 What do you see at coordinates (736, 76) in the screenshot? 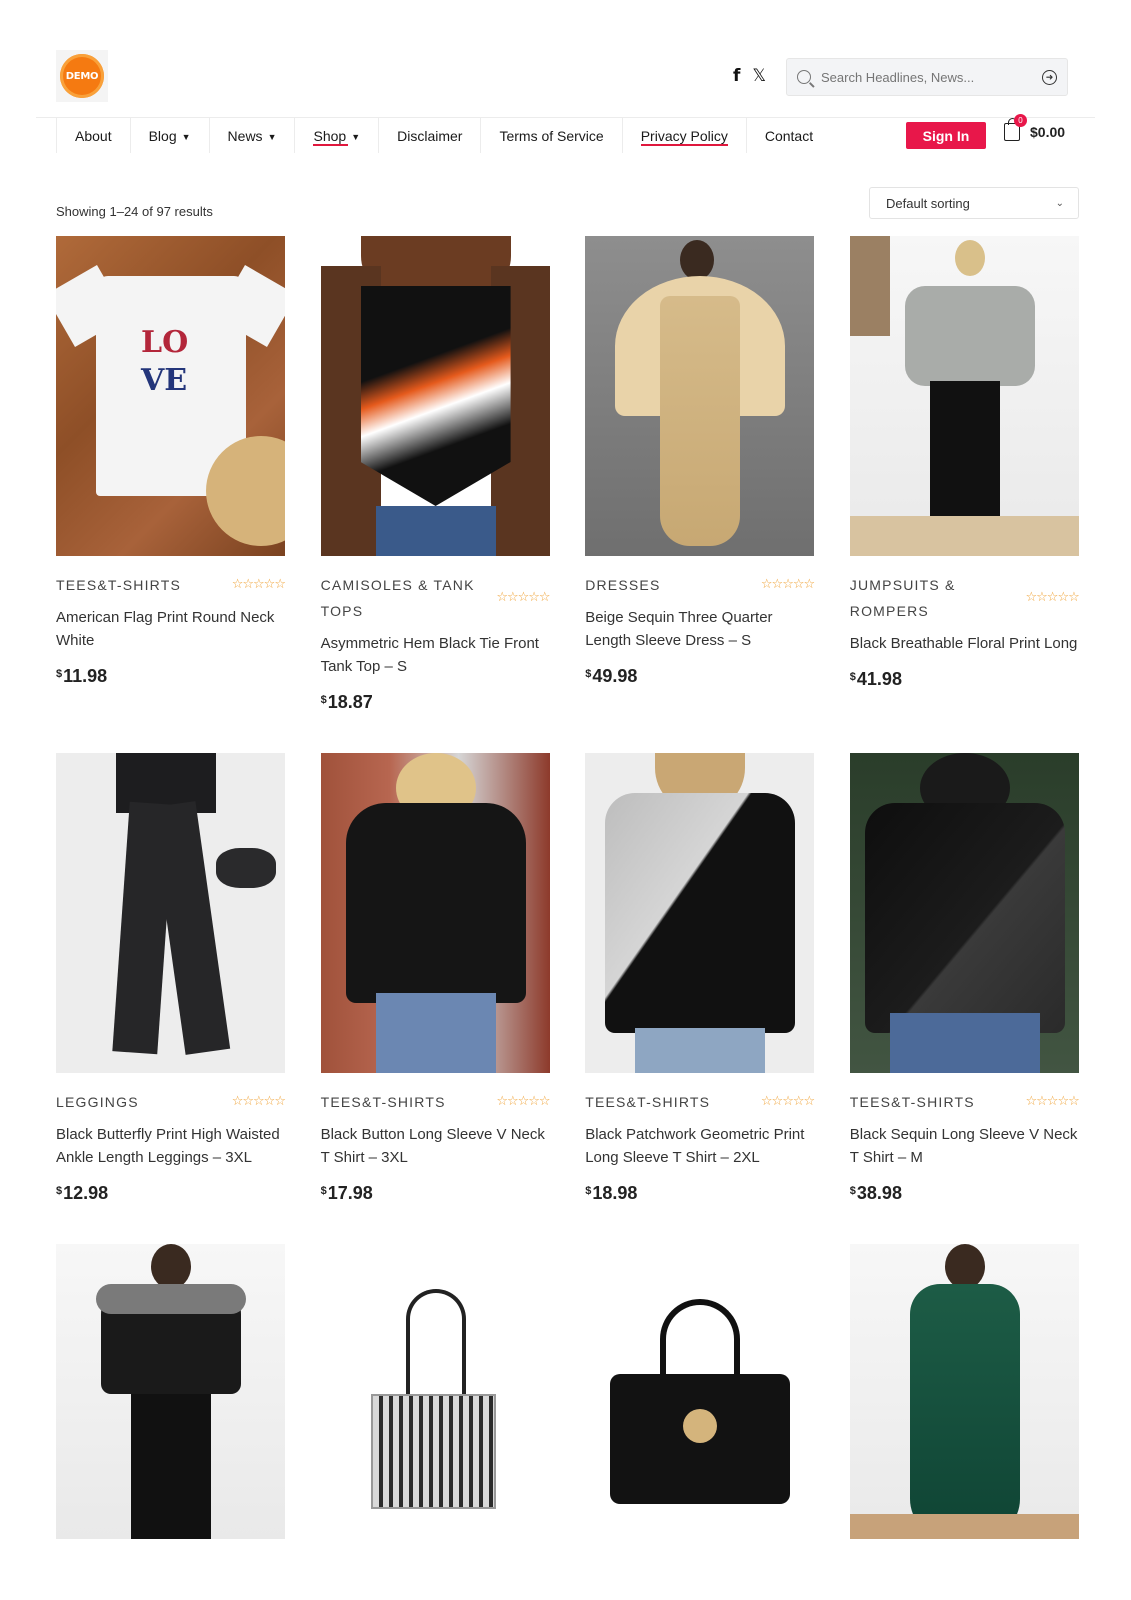
I see `facebook-icon: f` at bounding box center [736, 76].